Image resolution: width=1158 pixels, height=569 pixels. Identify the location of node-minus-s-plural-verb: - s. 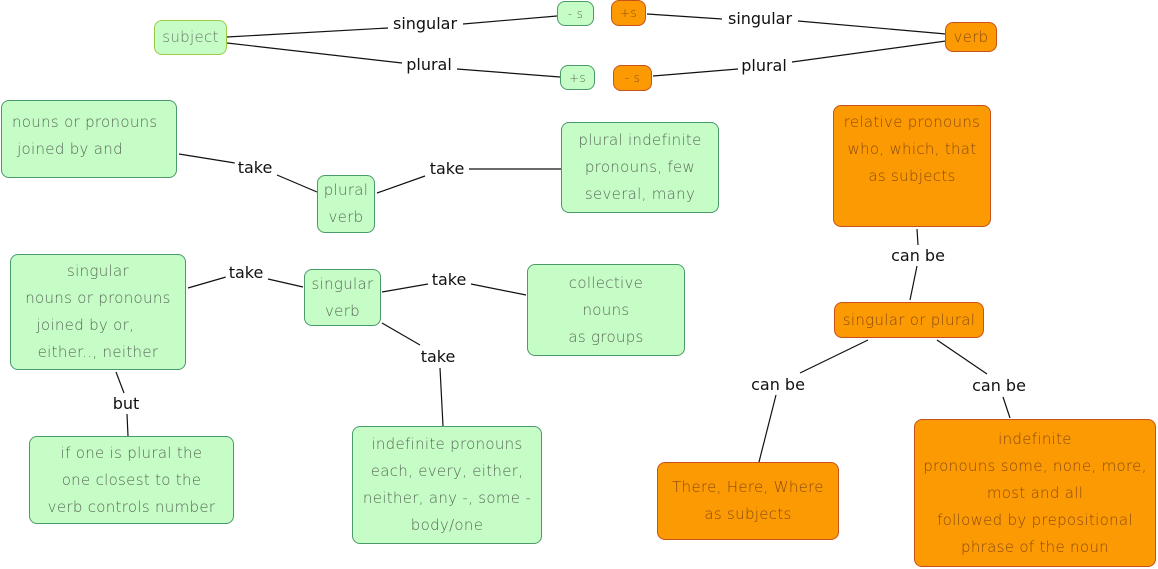
(632, 78).